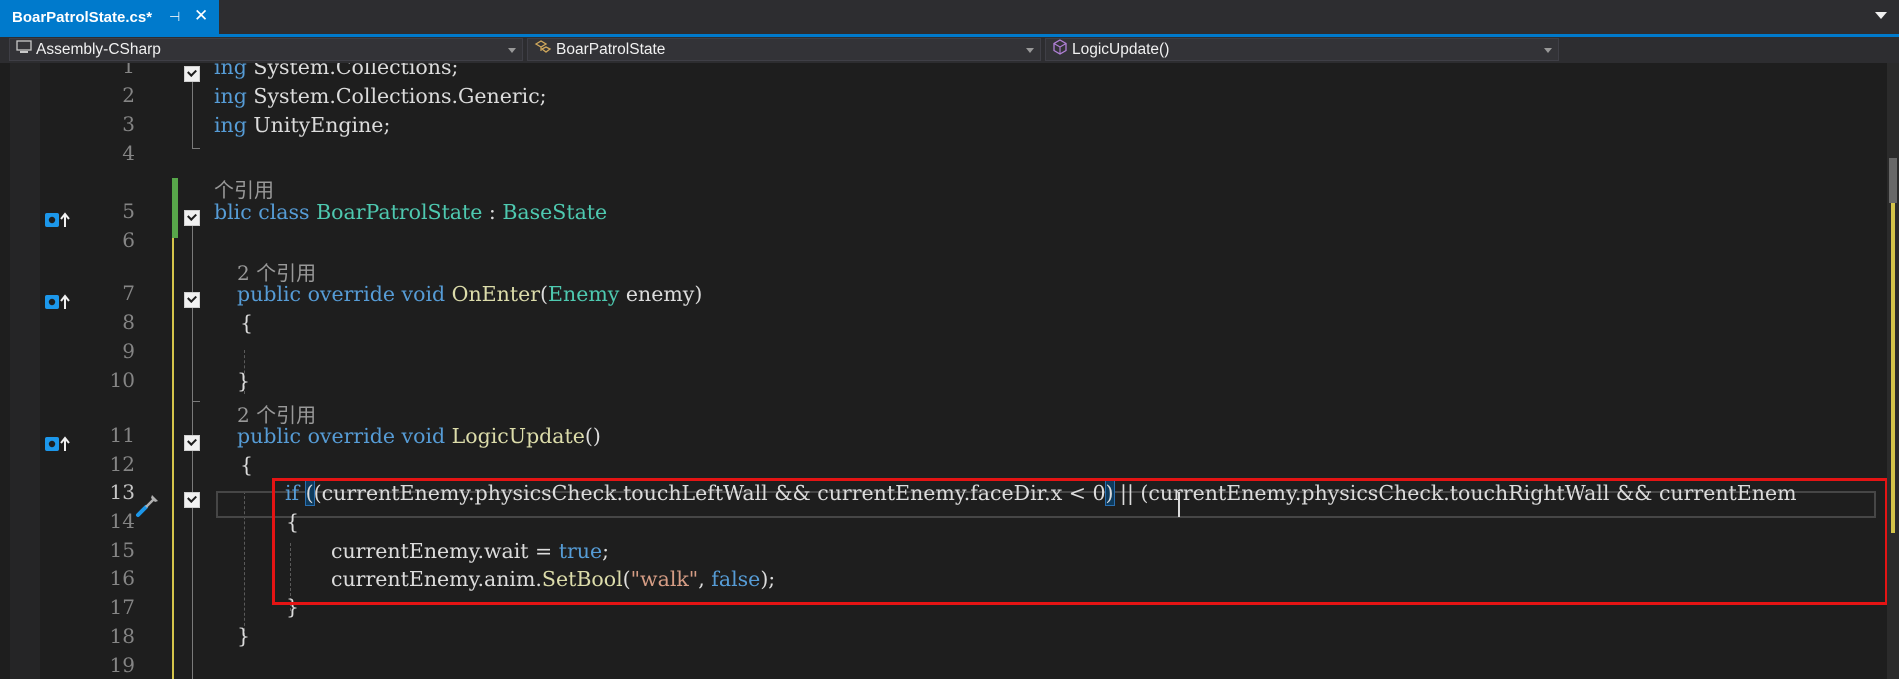 The image size is (1899, 679). I want to click on scrollbar-thumb, so click(1893, 180).